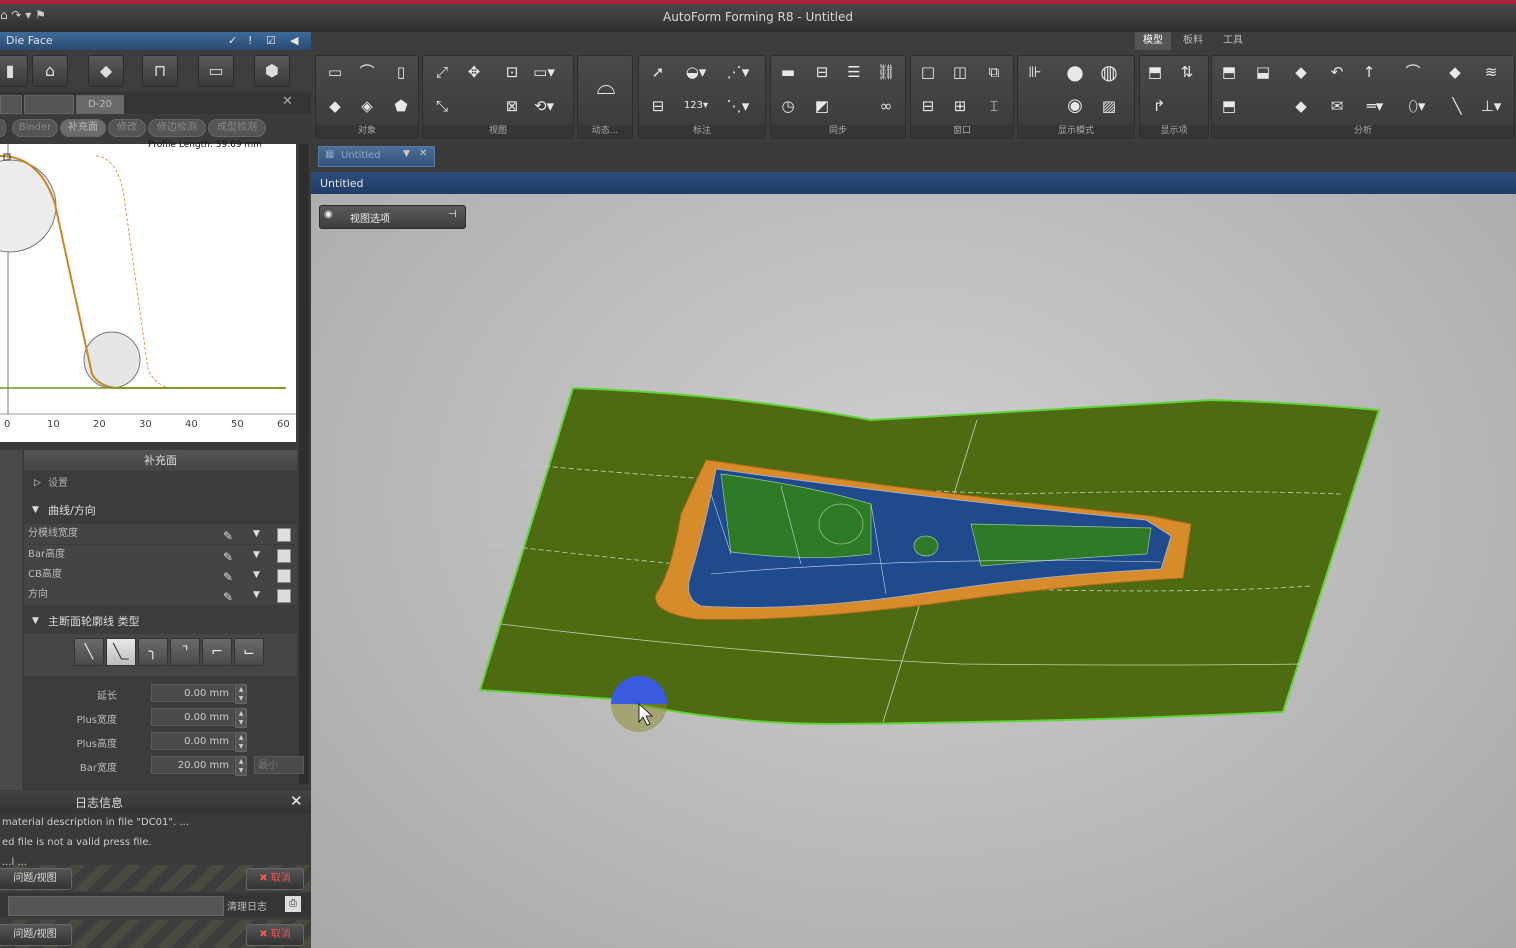 This screenshot has height=948, width=1516. I want to click on curve-row: Bar高度 ✎ ▼, so click(160, 555).